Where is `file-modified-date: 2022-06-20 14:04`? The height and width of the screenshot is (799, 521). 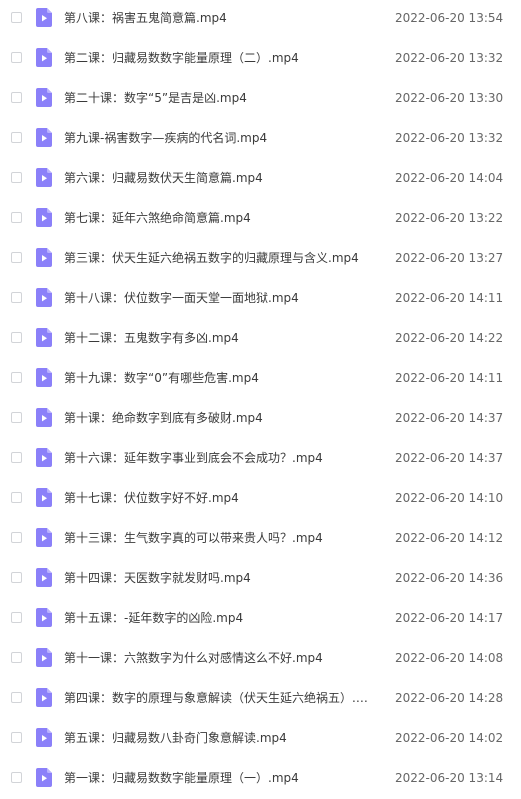
file-modified-date: 2022-06-20 14:04 is located at coordinates (449, 178).